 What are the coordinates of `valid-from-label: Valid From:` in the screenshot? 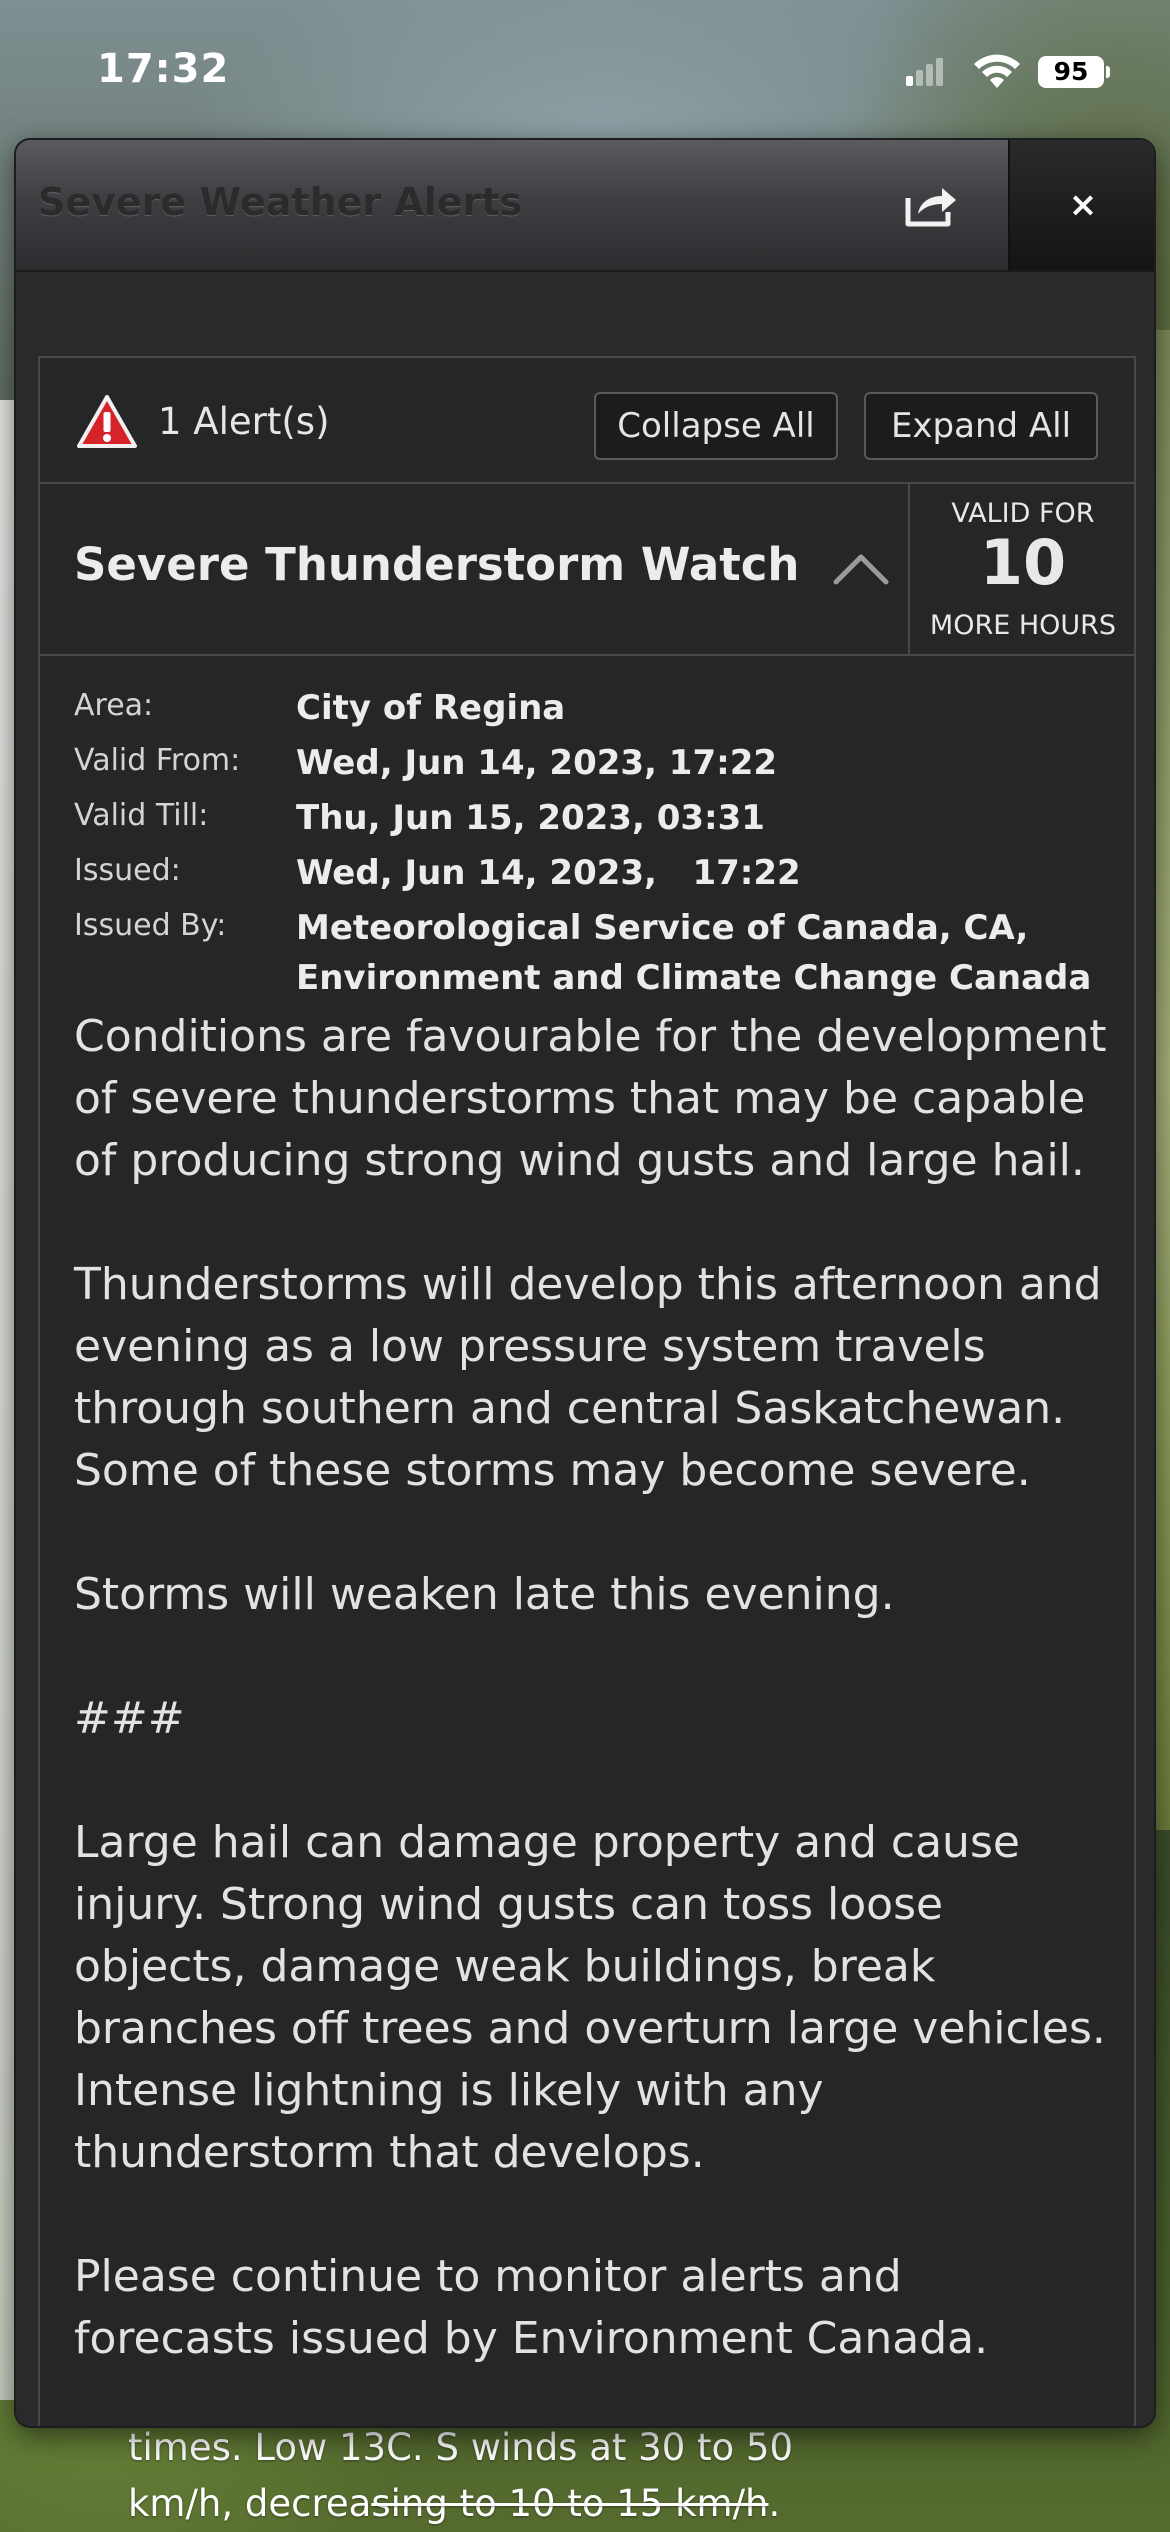 It's located at (157, 760).